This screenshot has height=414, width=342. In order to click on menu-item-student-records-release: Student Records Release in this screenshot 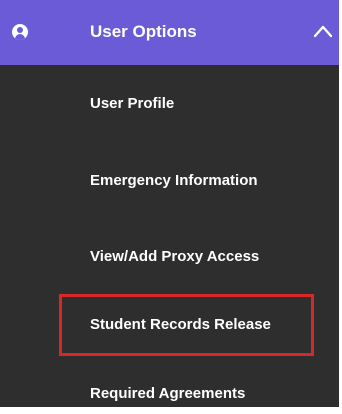, I will do `click(169, 325)`.